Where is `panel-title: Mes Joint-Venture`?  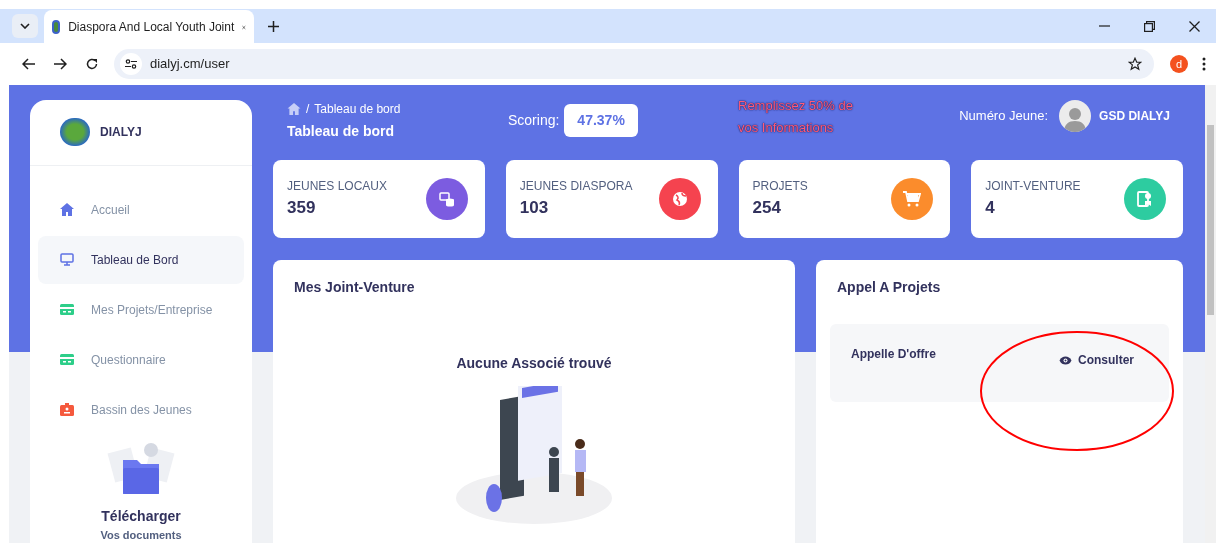
panel-title: Mes Joint-Venture is located at coordinates (354, 287).